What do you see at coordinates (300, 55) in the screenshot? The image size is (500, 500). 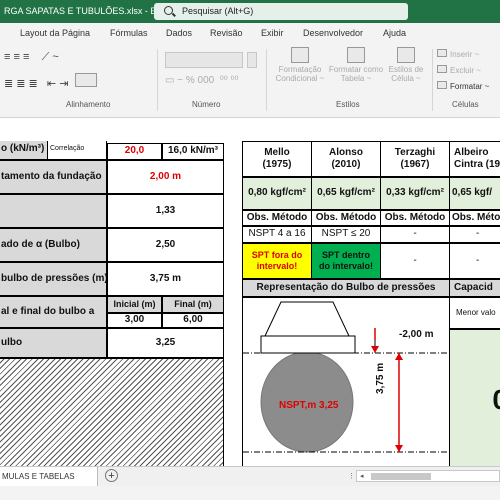 I see `cond-format-icon` at bounding box center [300, 55].